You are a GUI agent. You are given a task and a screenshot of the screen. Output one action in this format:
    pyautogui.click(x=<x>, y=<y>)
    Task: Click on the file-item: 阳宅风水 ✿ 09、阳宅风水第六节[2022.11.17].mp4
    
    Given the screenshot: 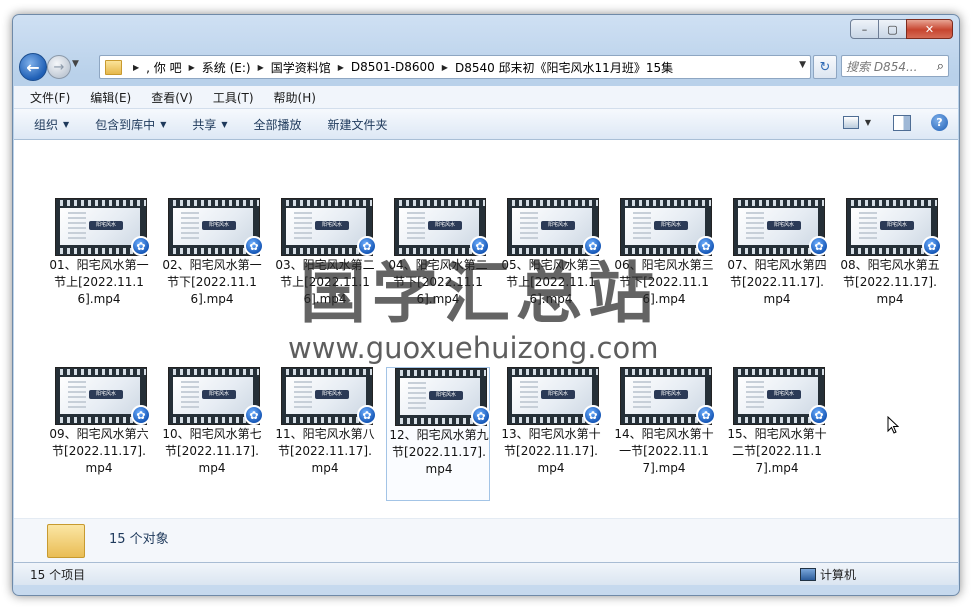 What is the action you would take?
    pyautogui.click(x=99, y=434)
    